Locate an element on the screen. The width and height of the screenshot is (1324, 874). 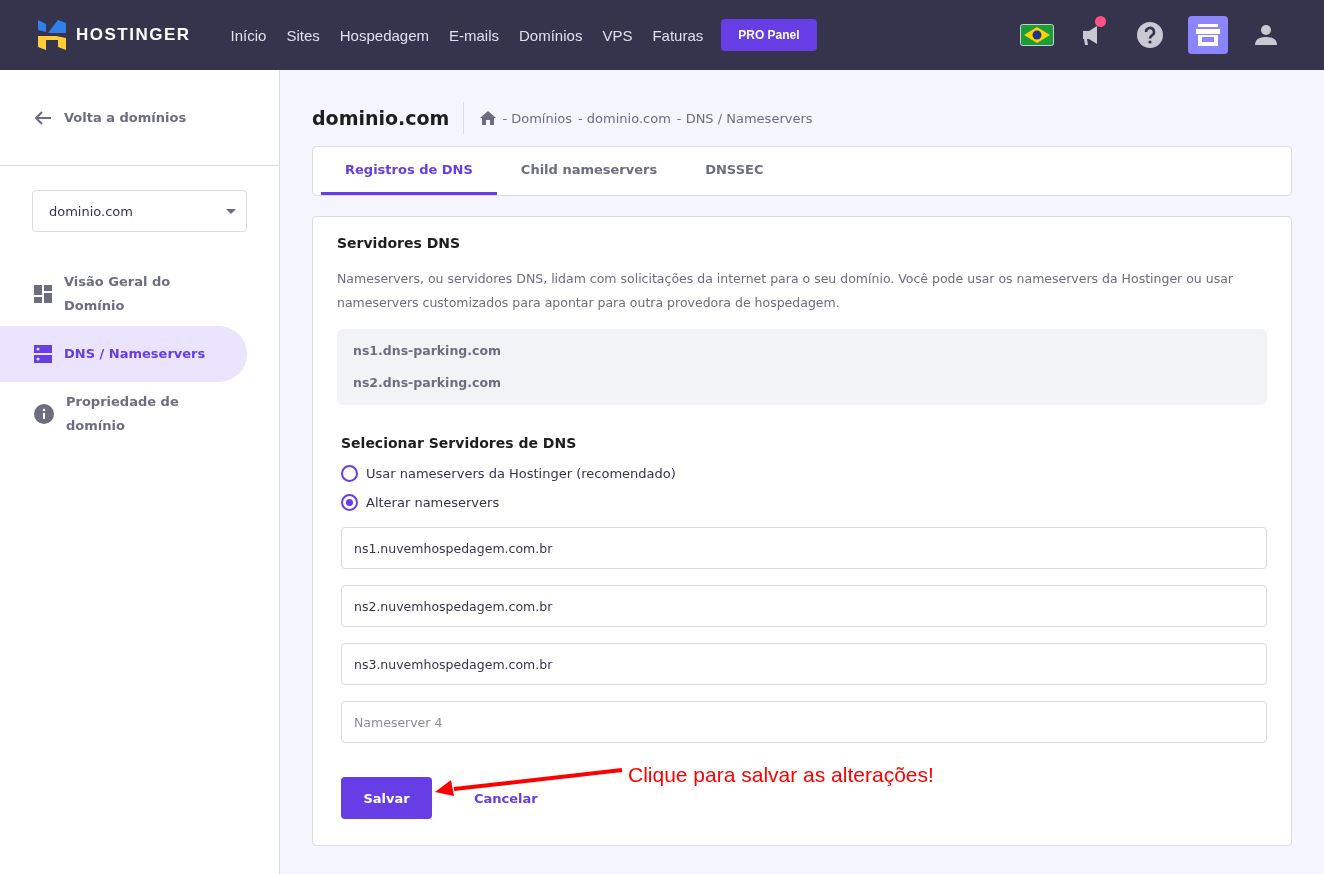
back-link: Volta a domínios is located at coordinates (139, 118).